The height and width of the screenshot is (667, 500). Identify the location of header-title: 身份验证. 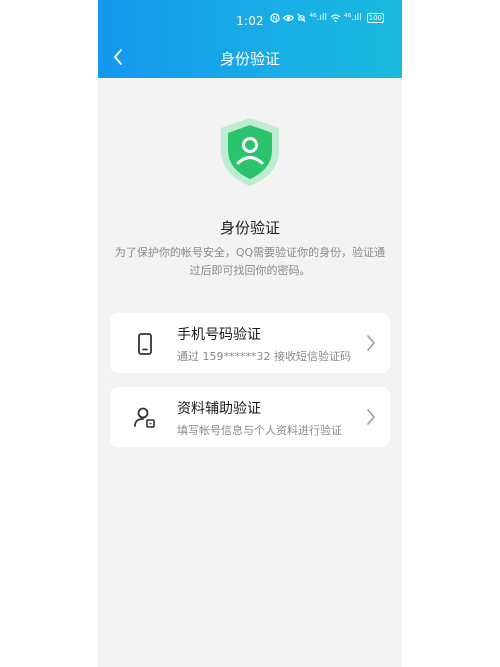
(249, 59).